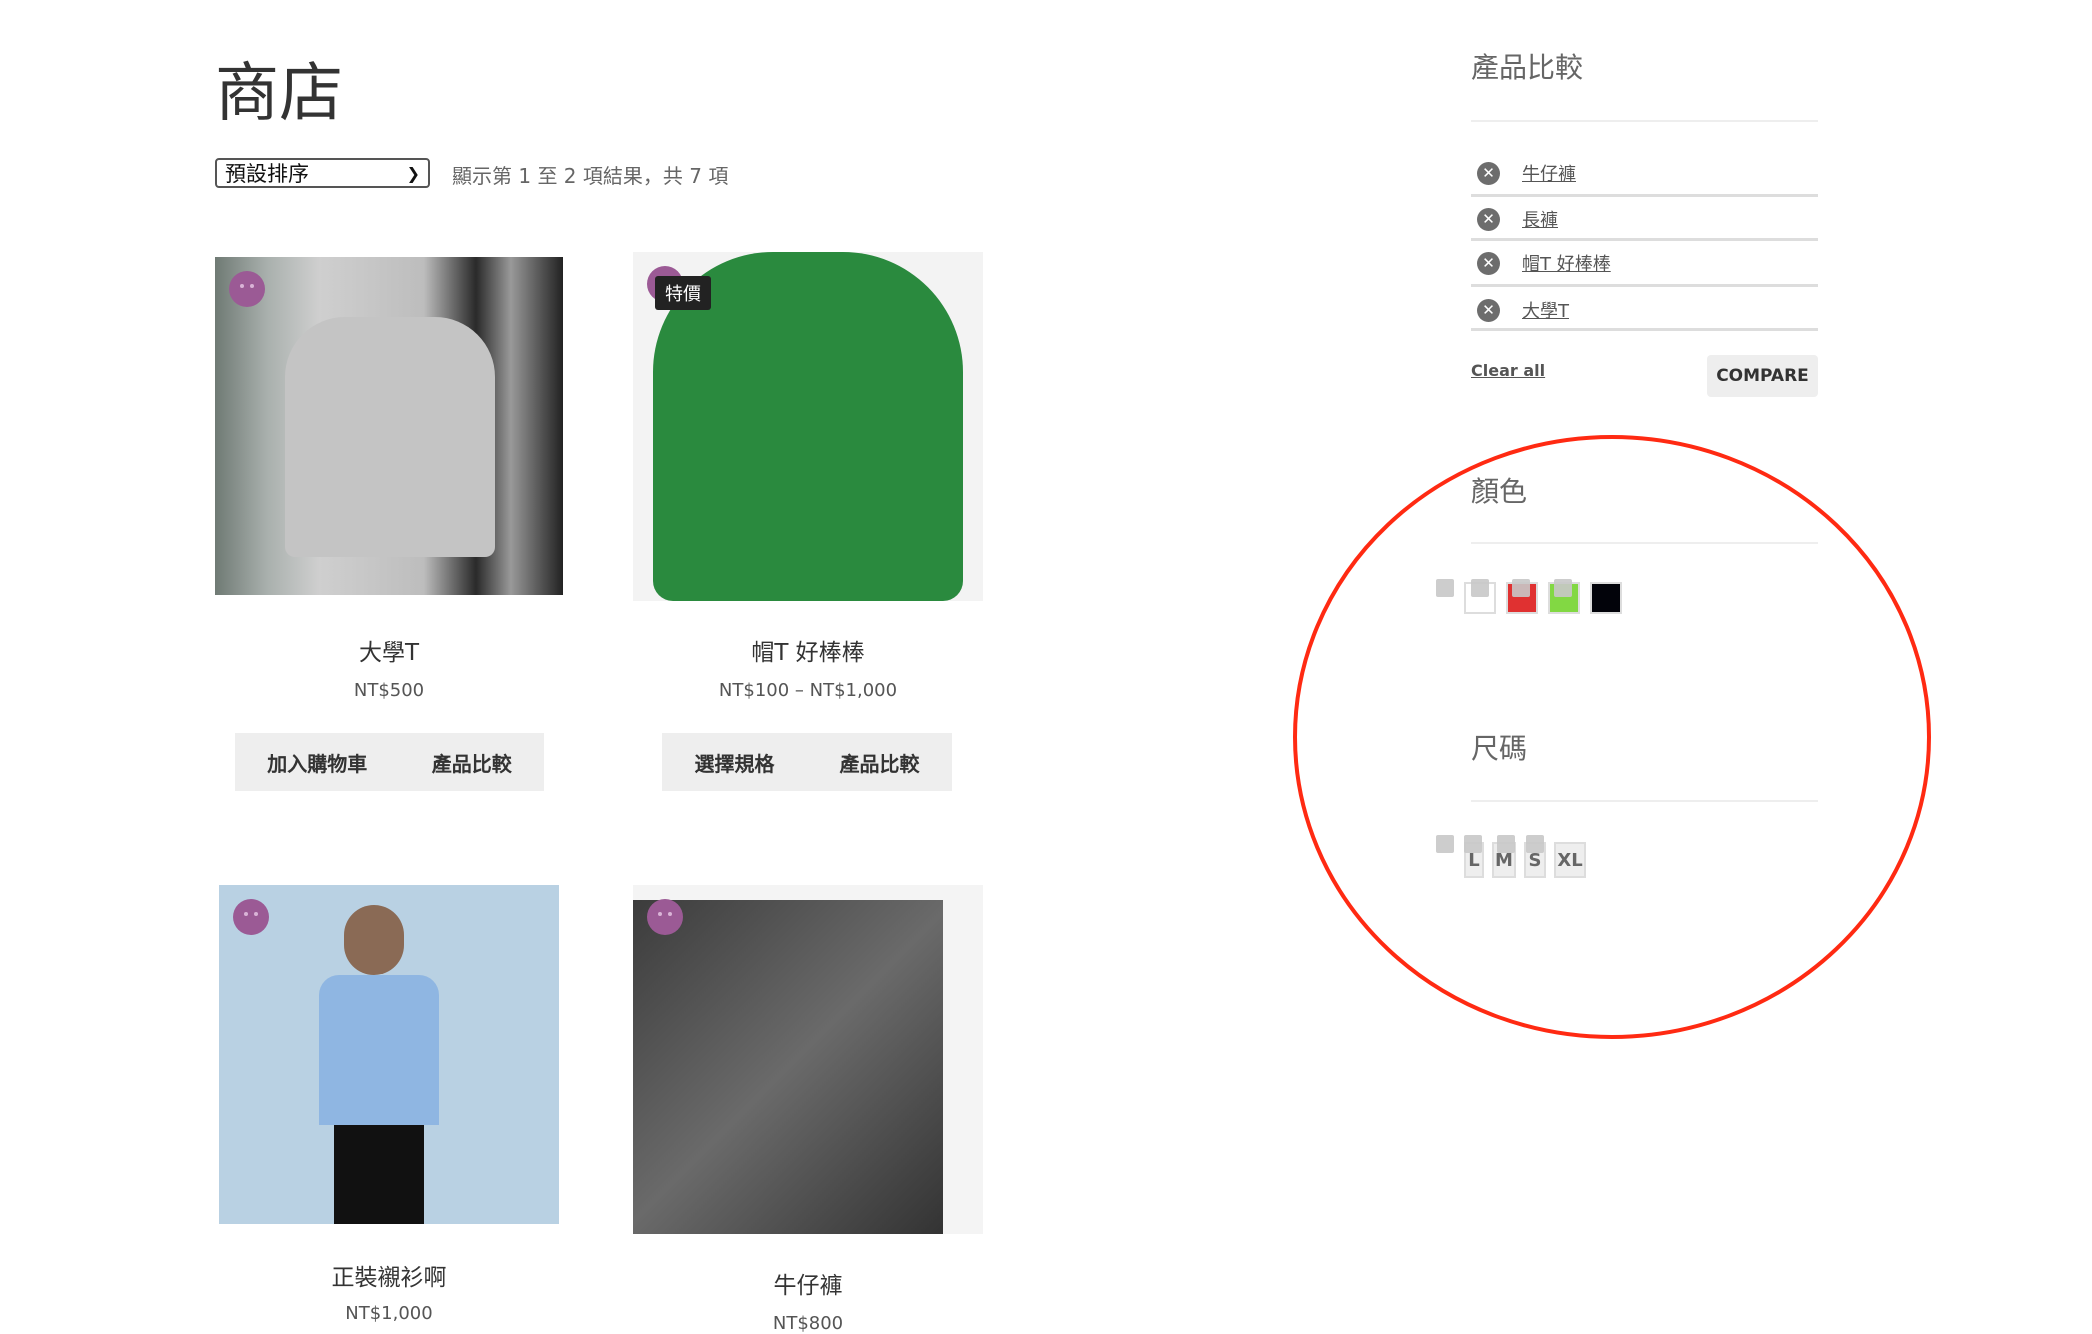  I want to click on annotation-overlay, so click(1612, 737).